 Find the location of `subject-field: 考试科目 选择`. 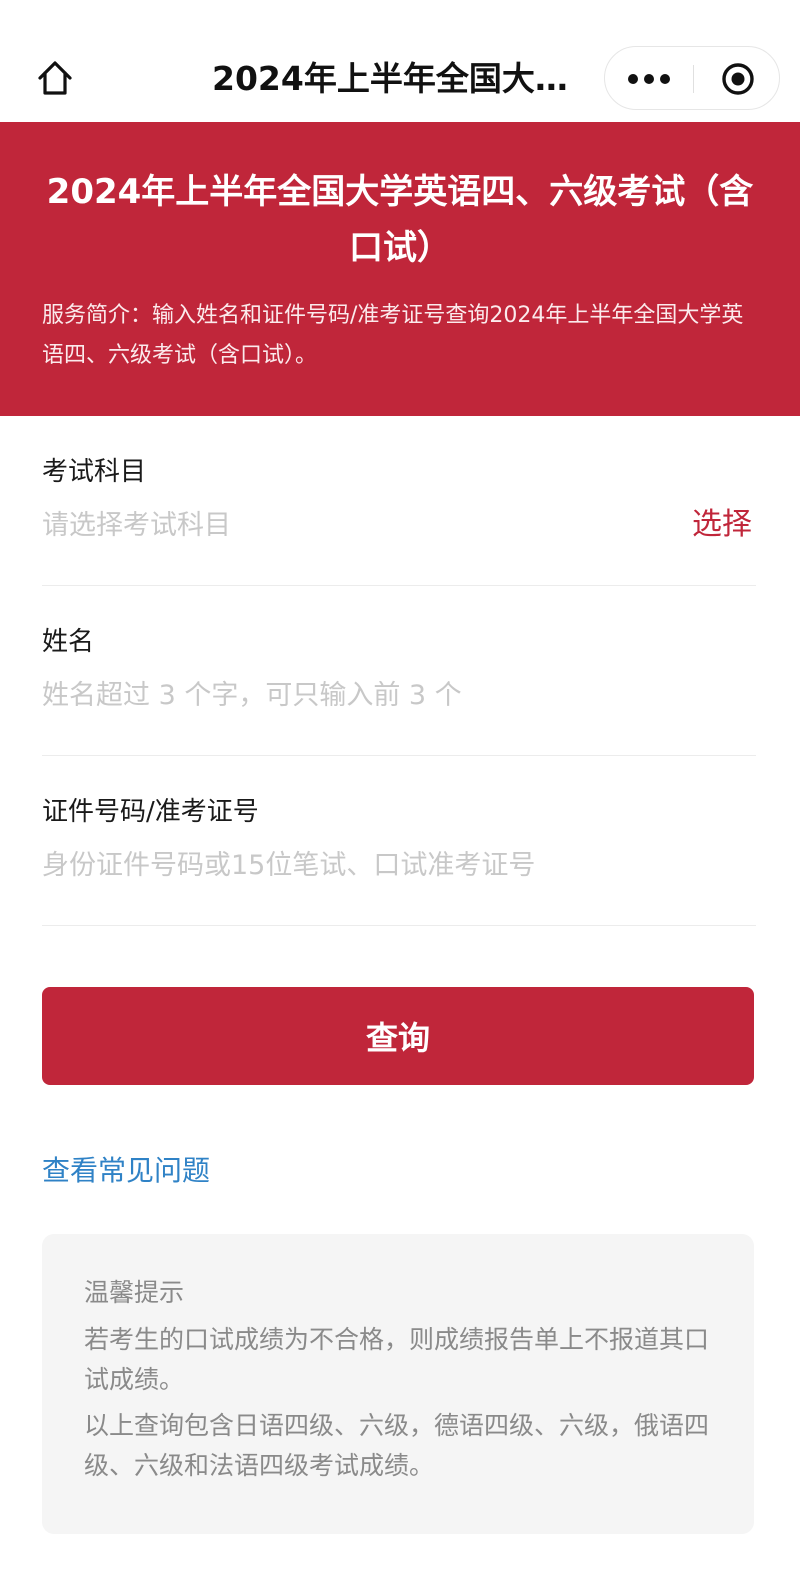

subject-field: 考试科目 选择 is located at coordinates (399, 513).